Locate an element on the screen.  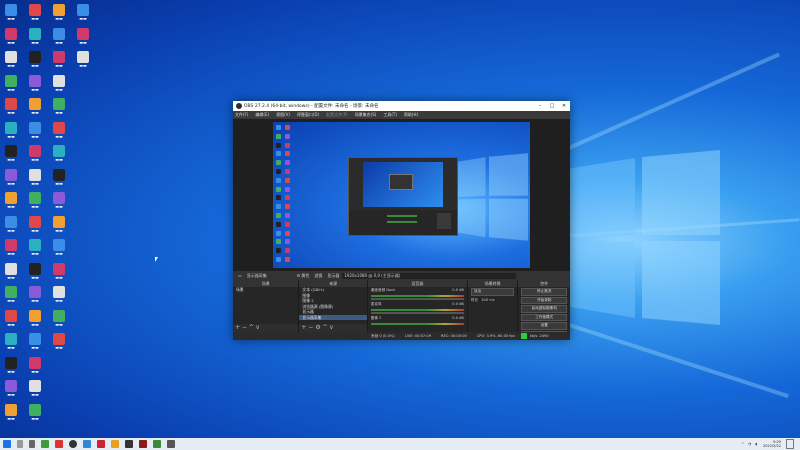
settings-button: 设置 is located at coordinates (544, 326).